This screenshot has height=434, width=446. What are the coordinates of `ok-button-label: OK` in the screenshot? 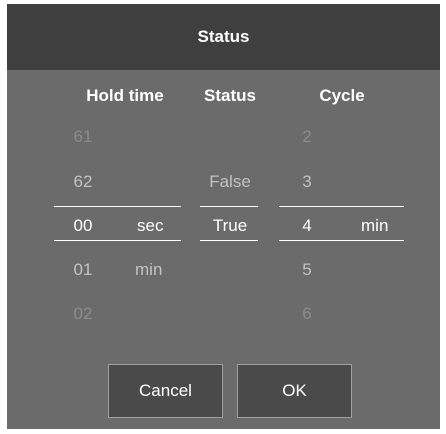 It's located at (294, 390).